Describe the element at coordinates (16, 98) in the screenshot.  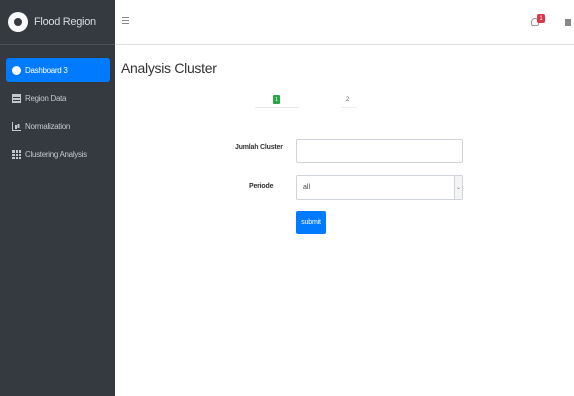
I see `table-icon` at that location.